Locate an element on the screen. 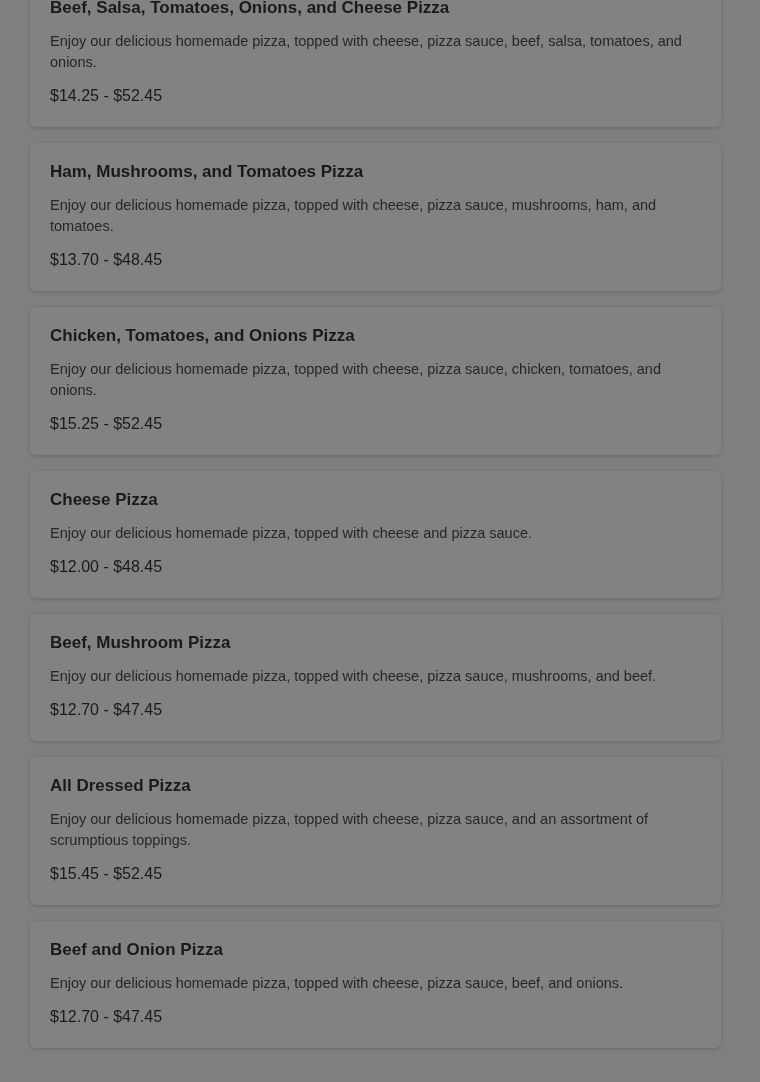  item-description: Enjoy our delicious homemade pizza, topped with cheese, pizza sauce, mushrooms, ham, and tomatoes. is located at coordinates (354, 216).